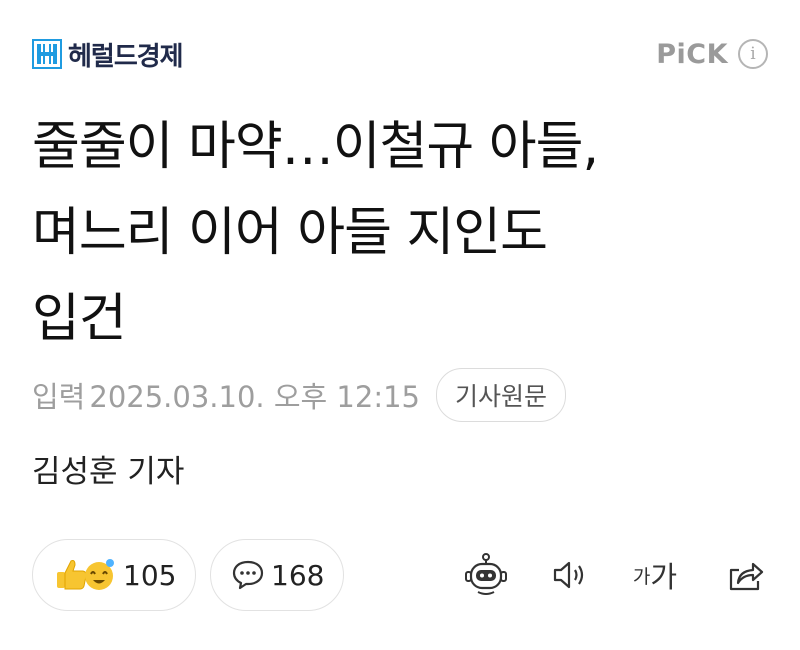 Image resolution: width=800 pixels, height=650 pixels. I want to click on speech-bubble-icon, so click(248, 575).